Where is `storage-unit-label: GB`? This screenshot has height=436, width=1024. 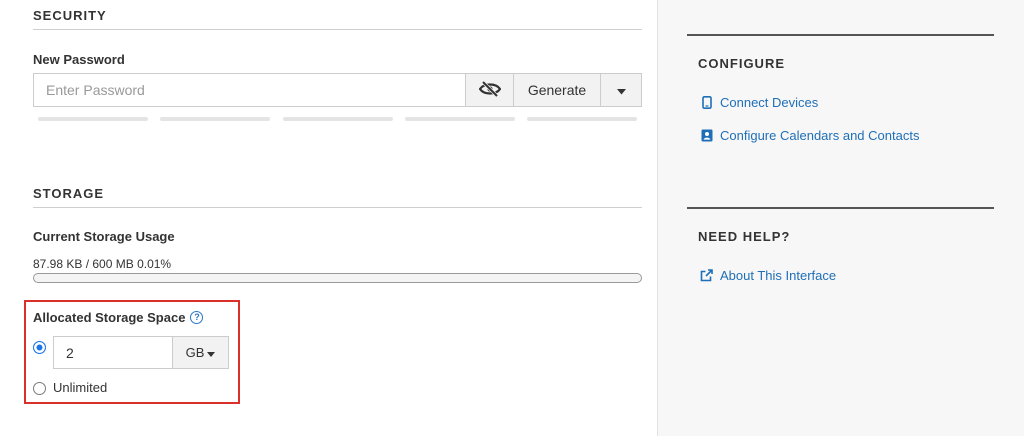 storage-unit-label: GB is located at coordinates (195, 352).